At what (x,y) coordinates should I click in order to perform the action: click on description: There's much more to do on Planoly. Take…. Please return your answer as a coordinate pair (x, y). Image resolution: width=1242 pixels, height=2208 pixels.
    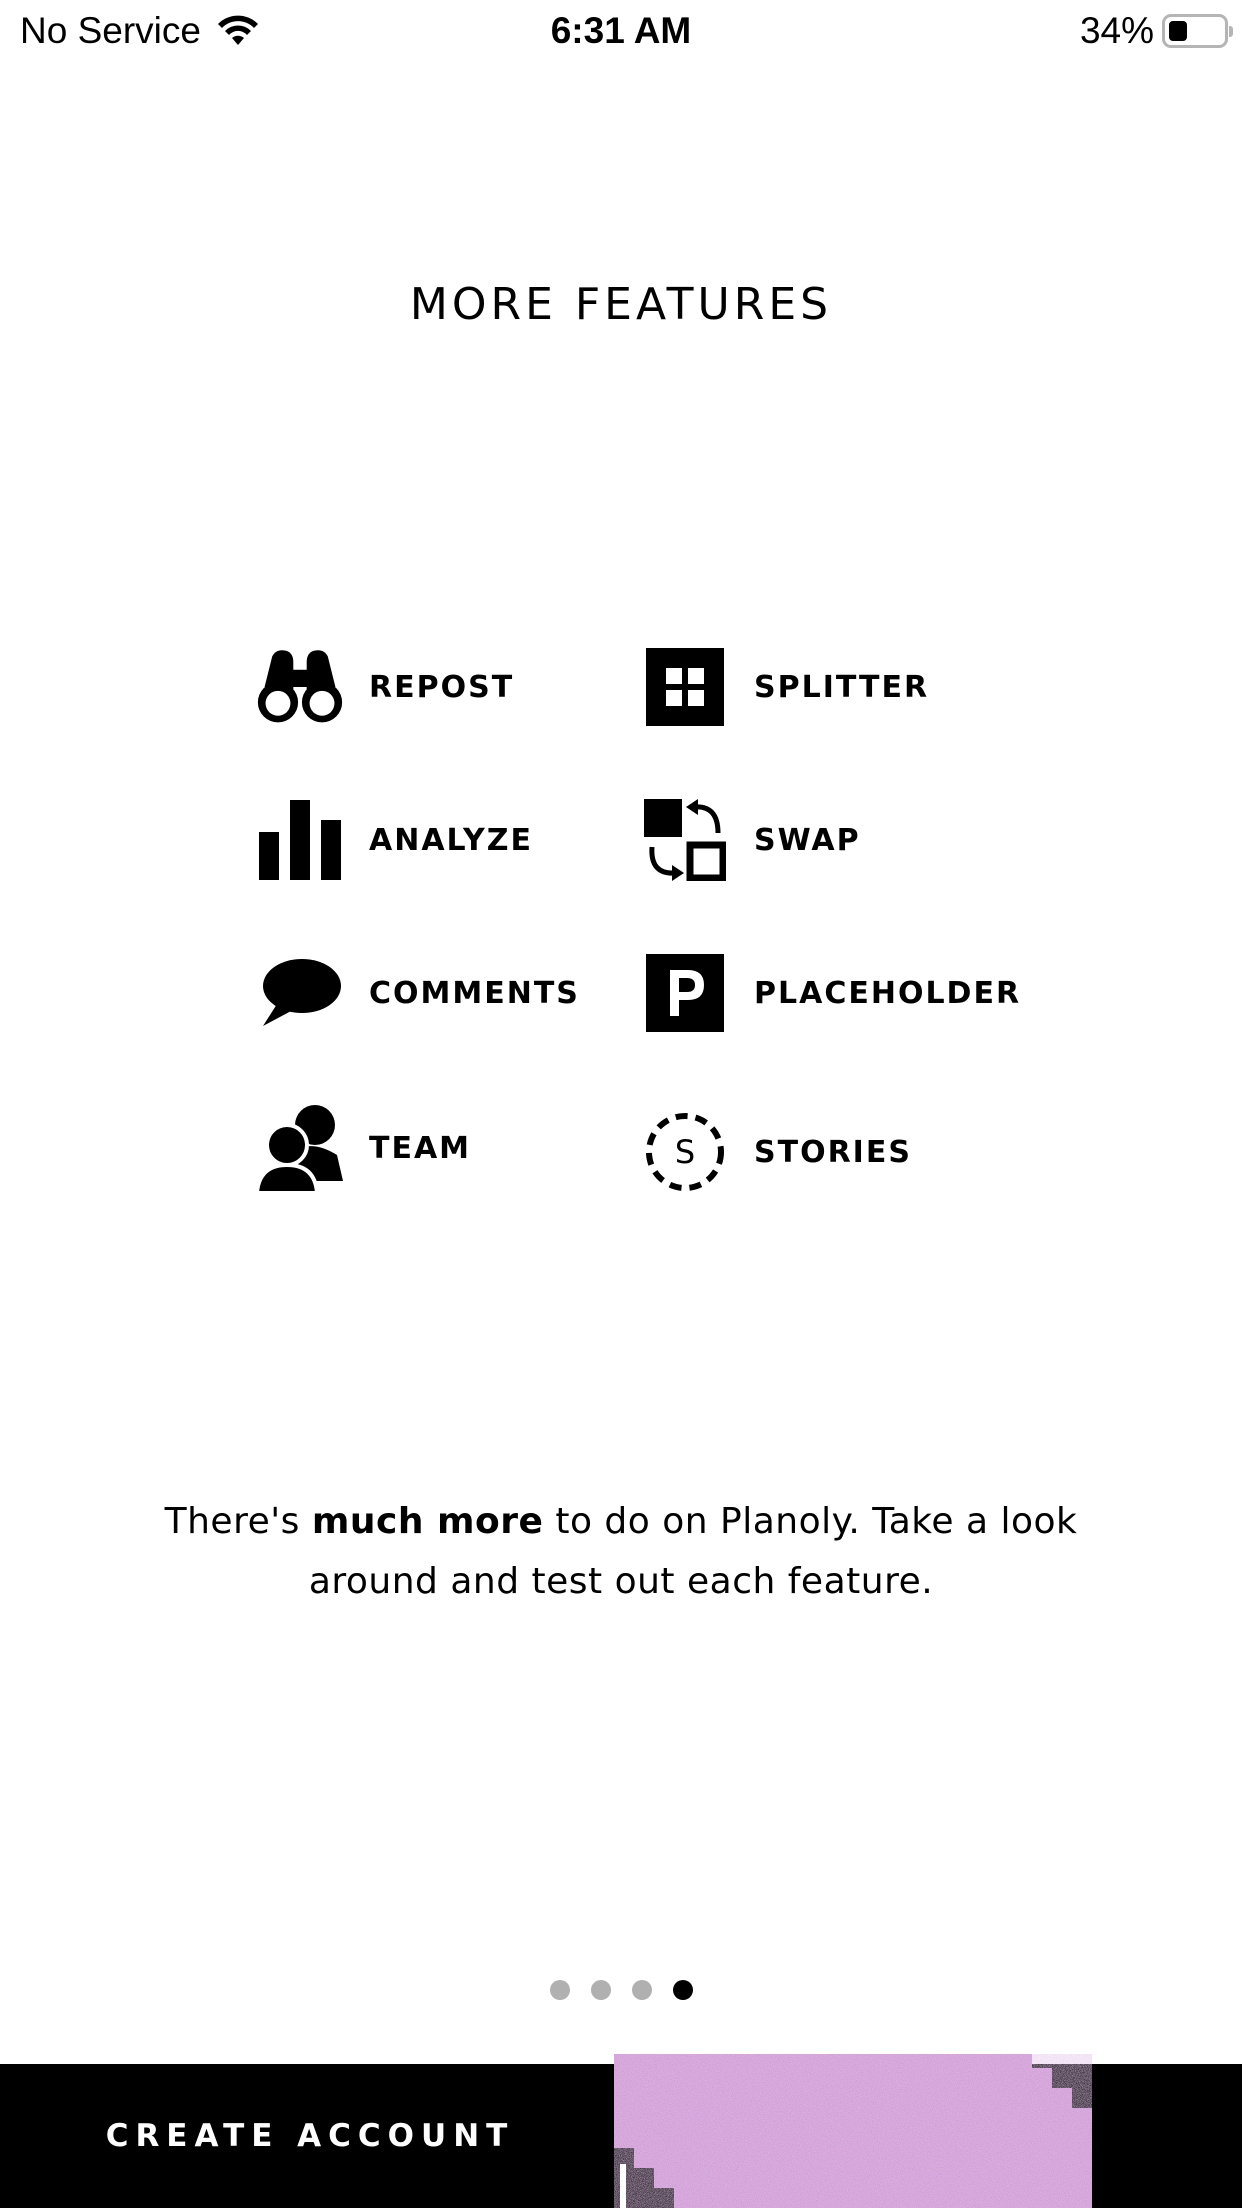
    Looking at the image, I should click on (621, 1552).